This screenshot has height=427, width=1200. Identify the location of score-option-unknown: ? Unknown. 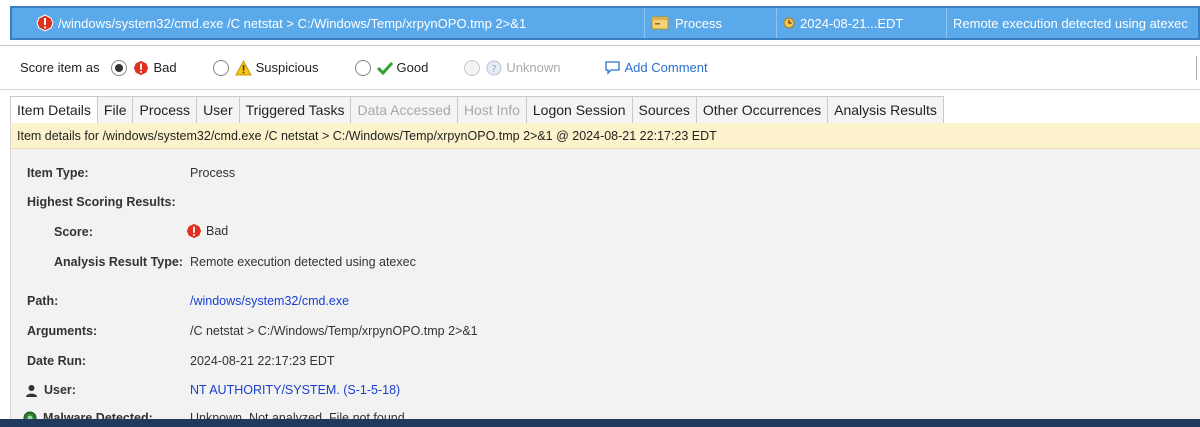
(512, 67).